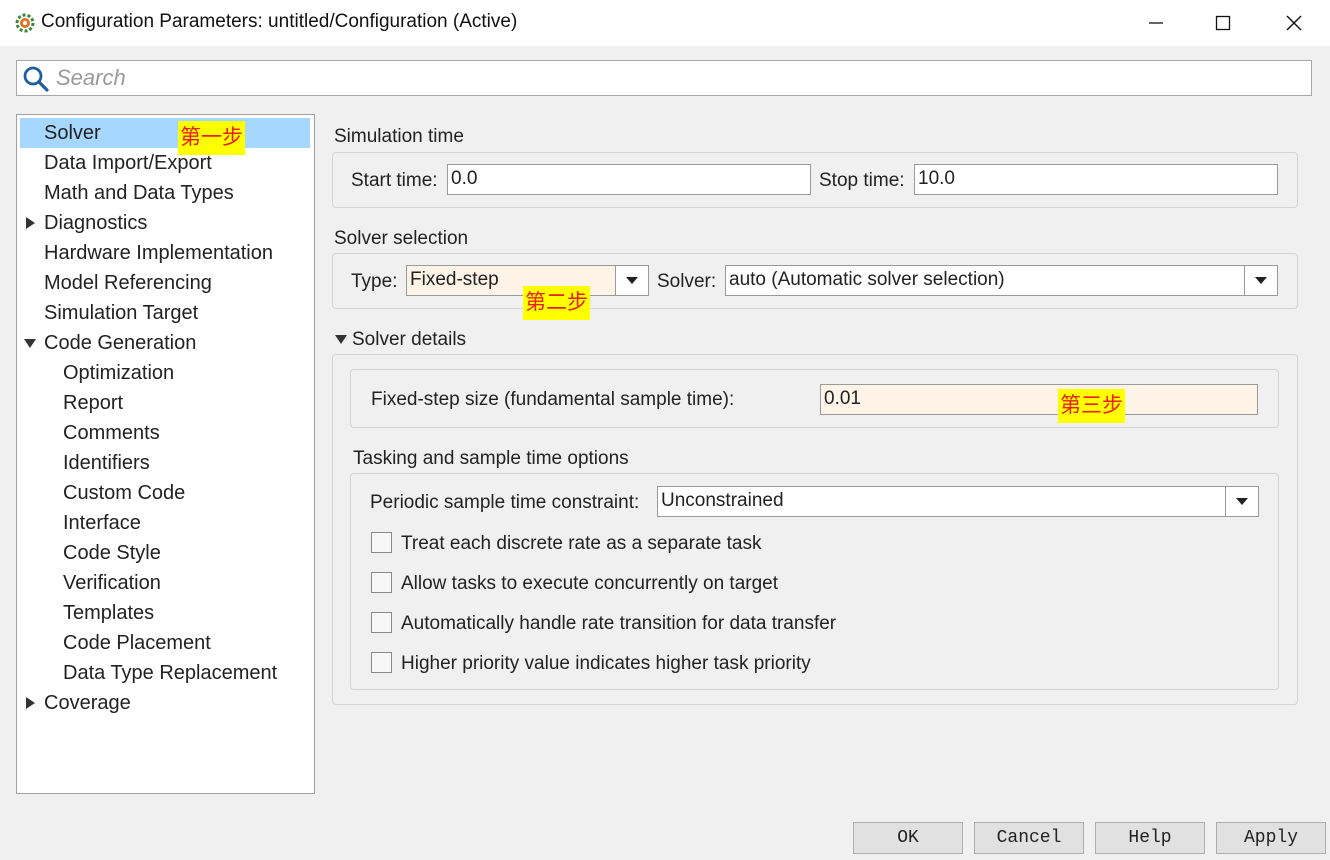  I want to click on tree-item-label: Code Style, so click(112, 553).